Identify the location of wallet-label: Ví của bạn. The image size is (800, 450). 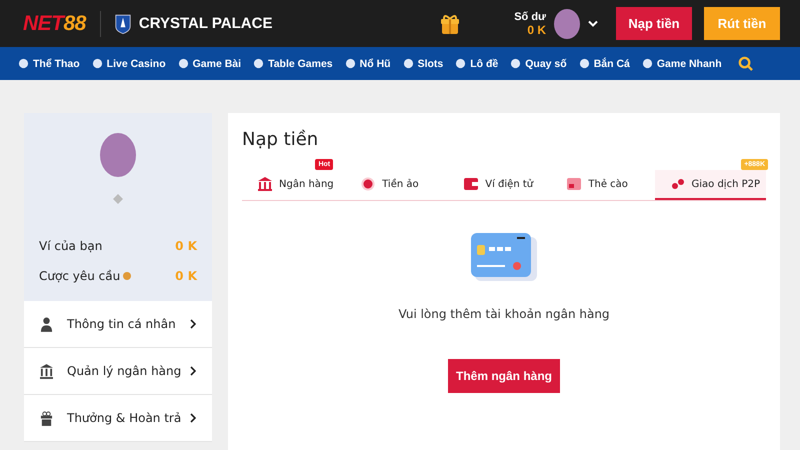
(70, 246).